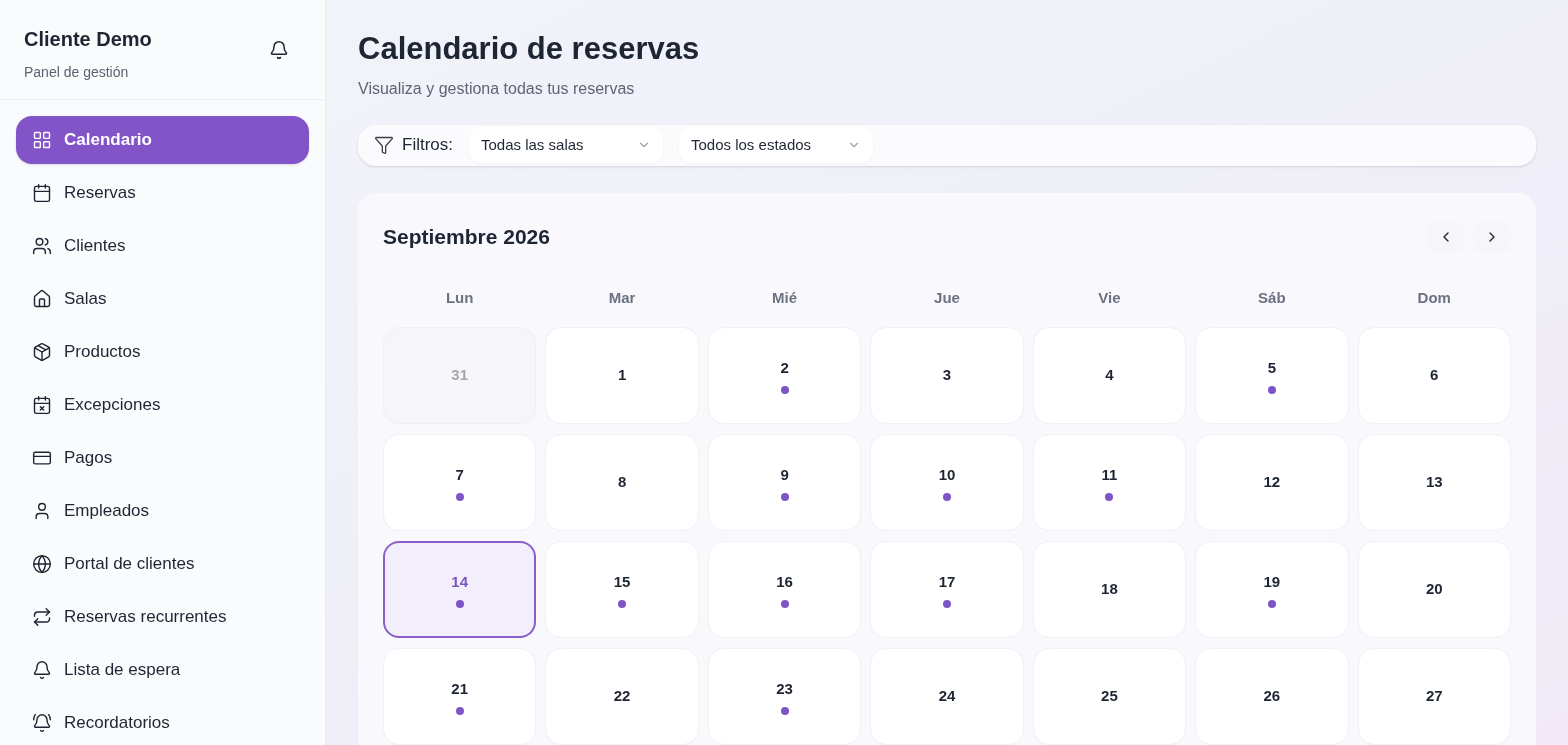  I want to click on day-cell: 12, so click(1272, 482).